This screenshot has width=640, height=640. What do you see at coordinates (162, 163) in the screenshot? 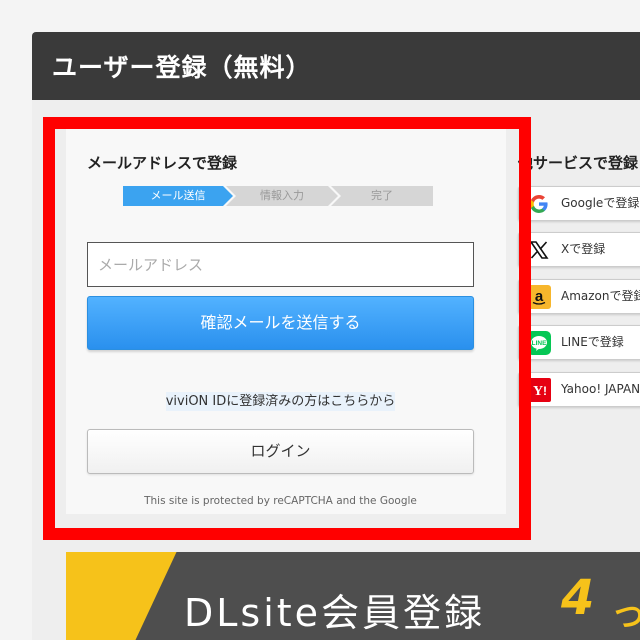
I see `email-section-title: メールアドレスで登録` at bounding box center [162, 163].